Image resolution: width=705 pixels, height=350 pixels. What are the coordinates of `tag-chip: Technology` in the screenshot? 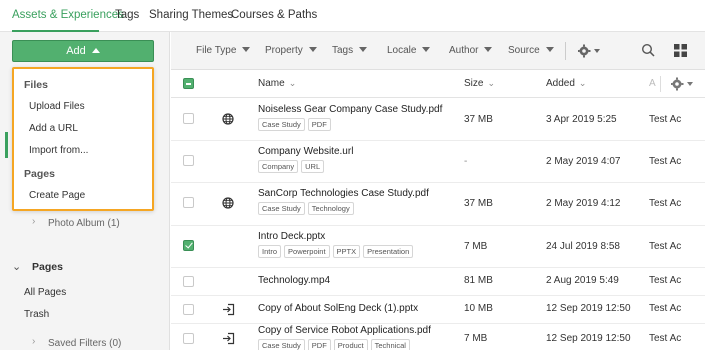 It's located at (330, 208).